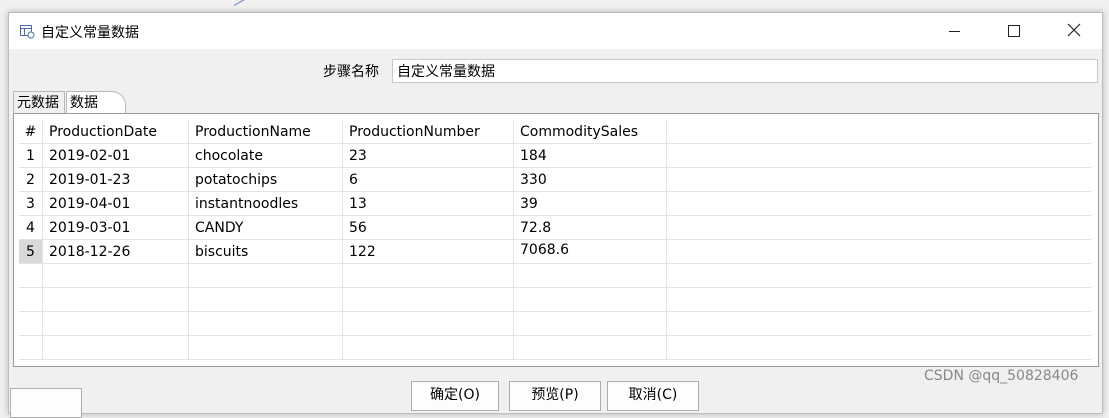 The width and height of the screenshot is (1109, 418). Describe the element at coordinates (116, 132) in the screenshot. I see `column-header: ProductionDate` at that location.